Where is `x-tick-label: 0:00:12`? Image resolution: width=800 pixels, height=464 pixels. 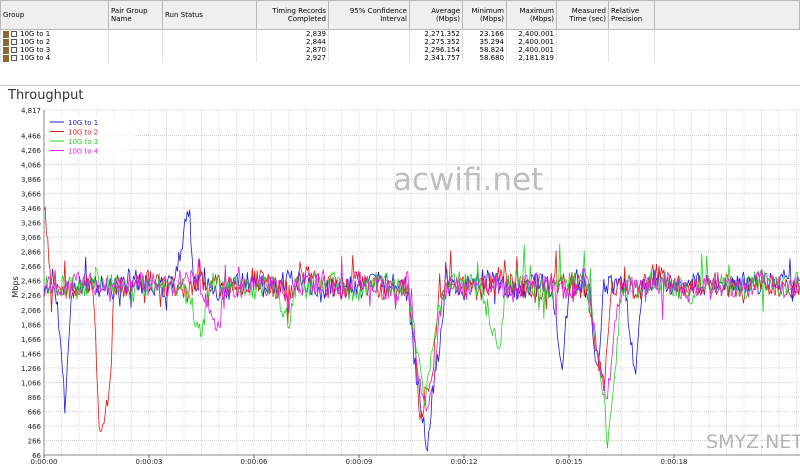
x-tick-label: 0:00:12 is located at coordinates (464, 461).